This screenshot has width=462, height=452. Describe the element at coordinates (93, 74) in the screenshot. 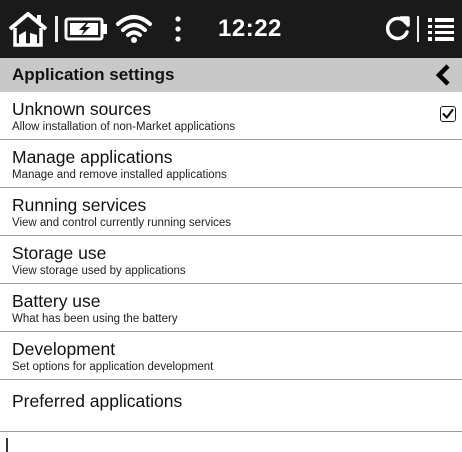

I see `page-title: Application settings` at that location.